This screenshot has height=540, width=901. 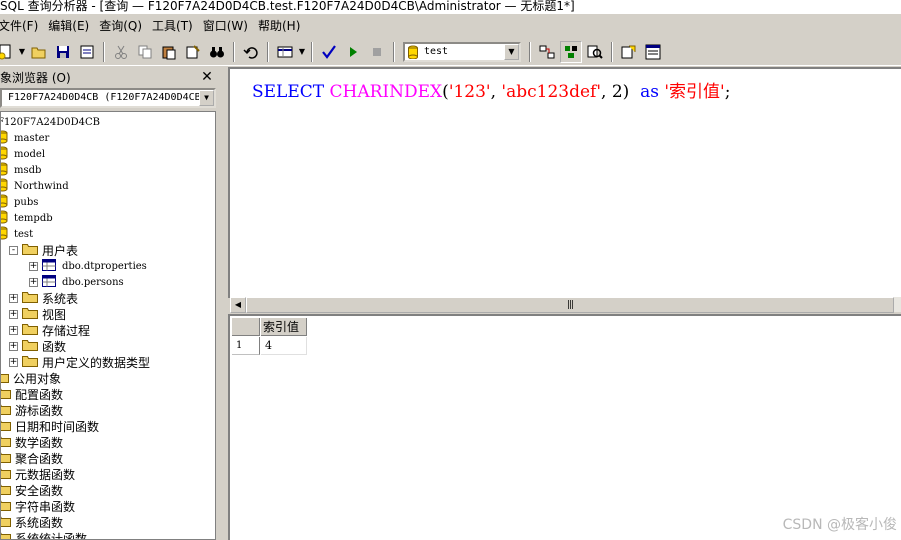 What do you see at coordinates (43, 298) in the screenshot?
I see `tree-folder-item: + 系统表` at bounding box center [43, 298].